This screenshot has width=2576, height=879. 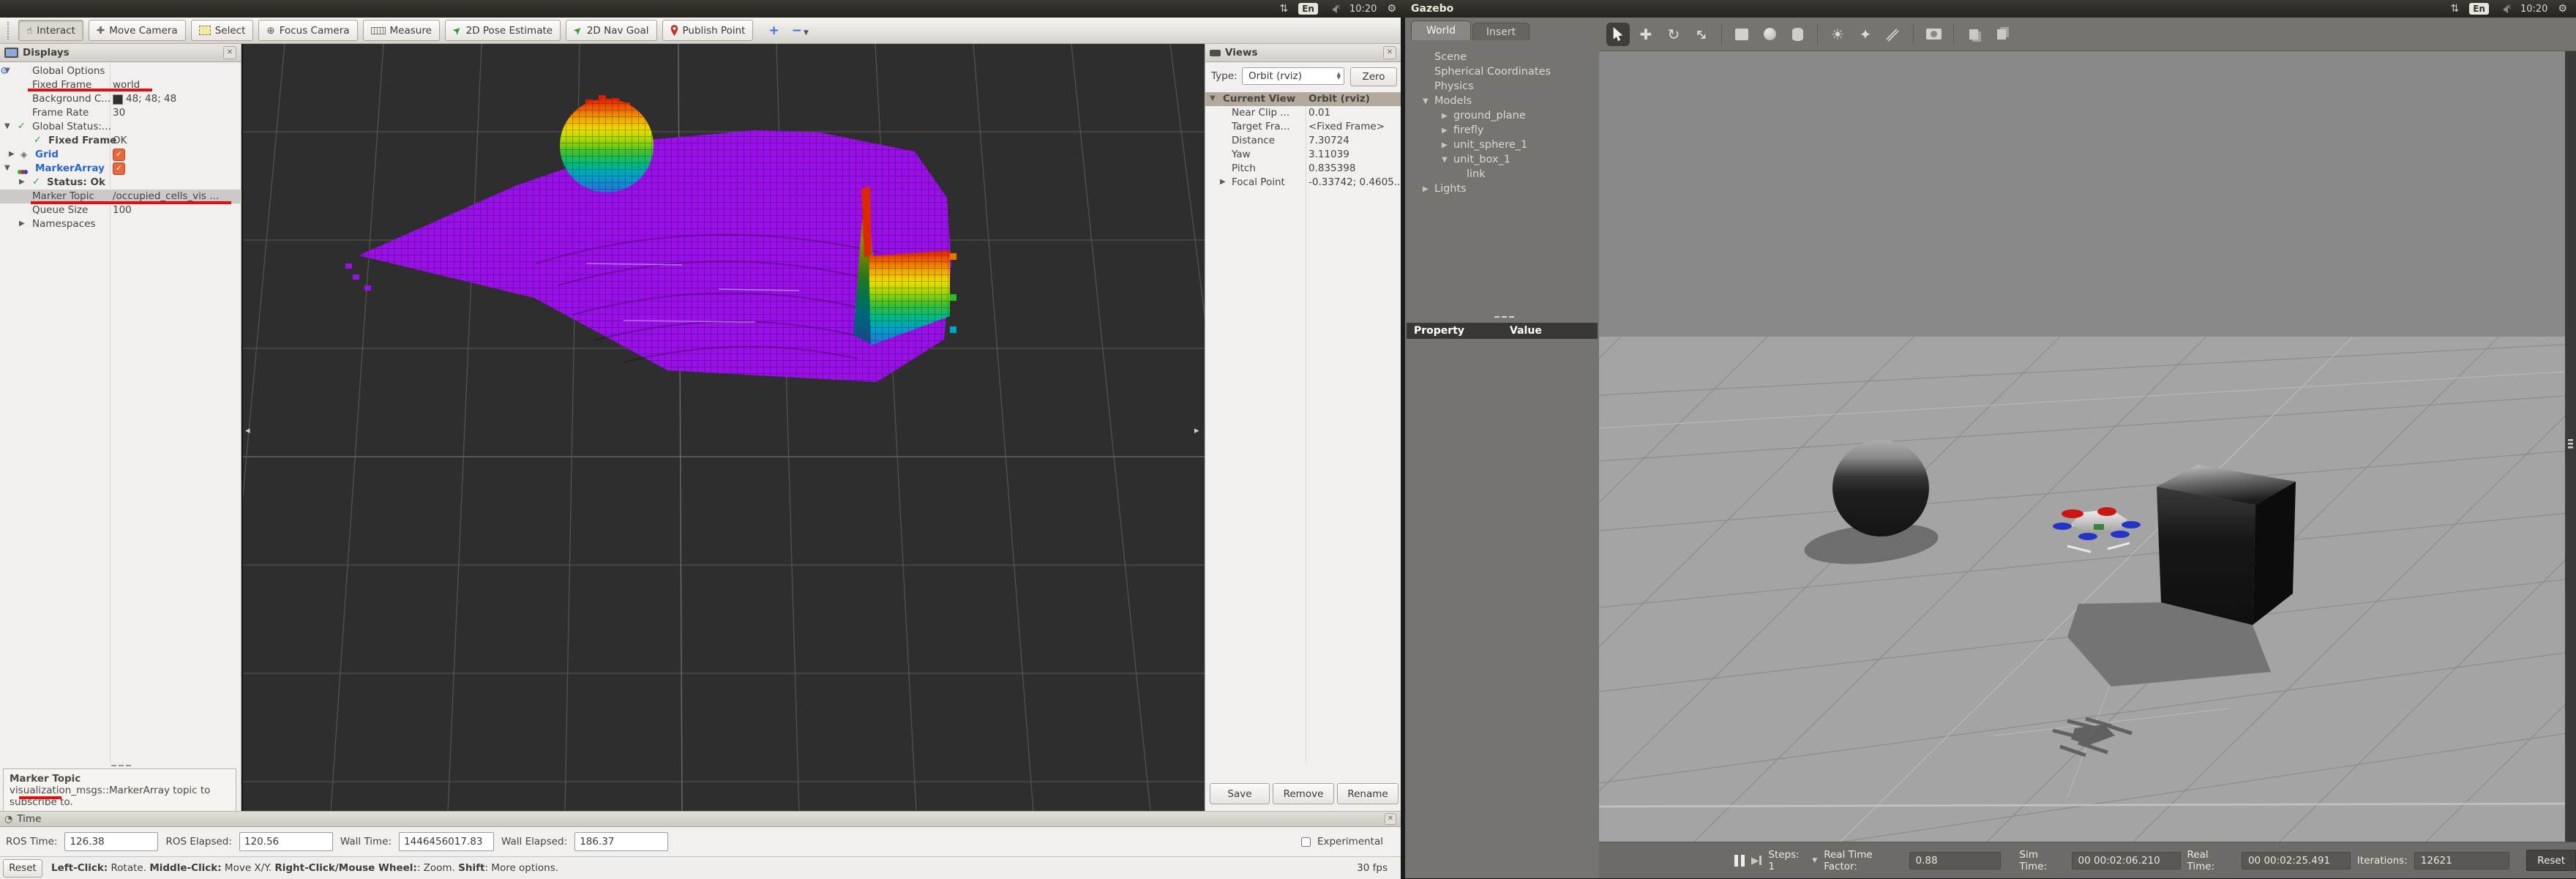 What do you see at coordinates (1646, 34) in the screenshot?
I see `translate-tool-icon: ✚` at bounding box center [1646, 34].